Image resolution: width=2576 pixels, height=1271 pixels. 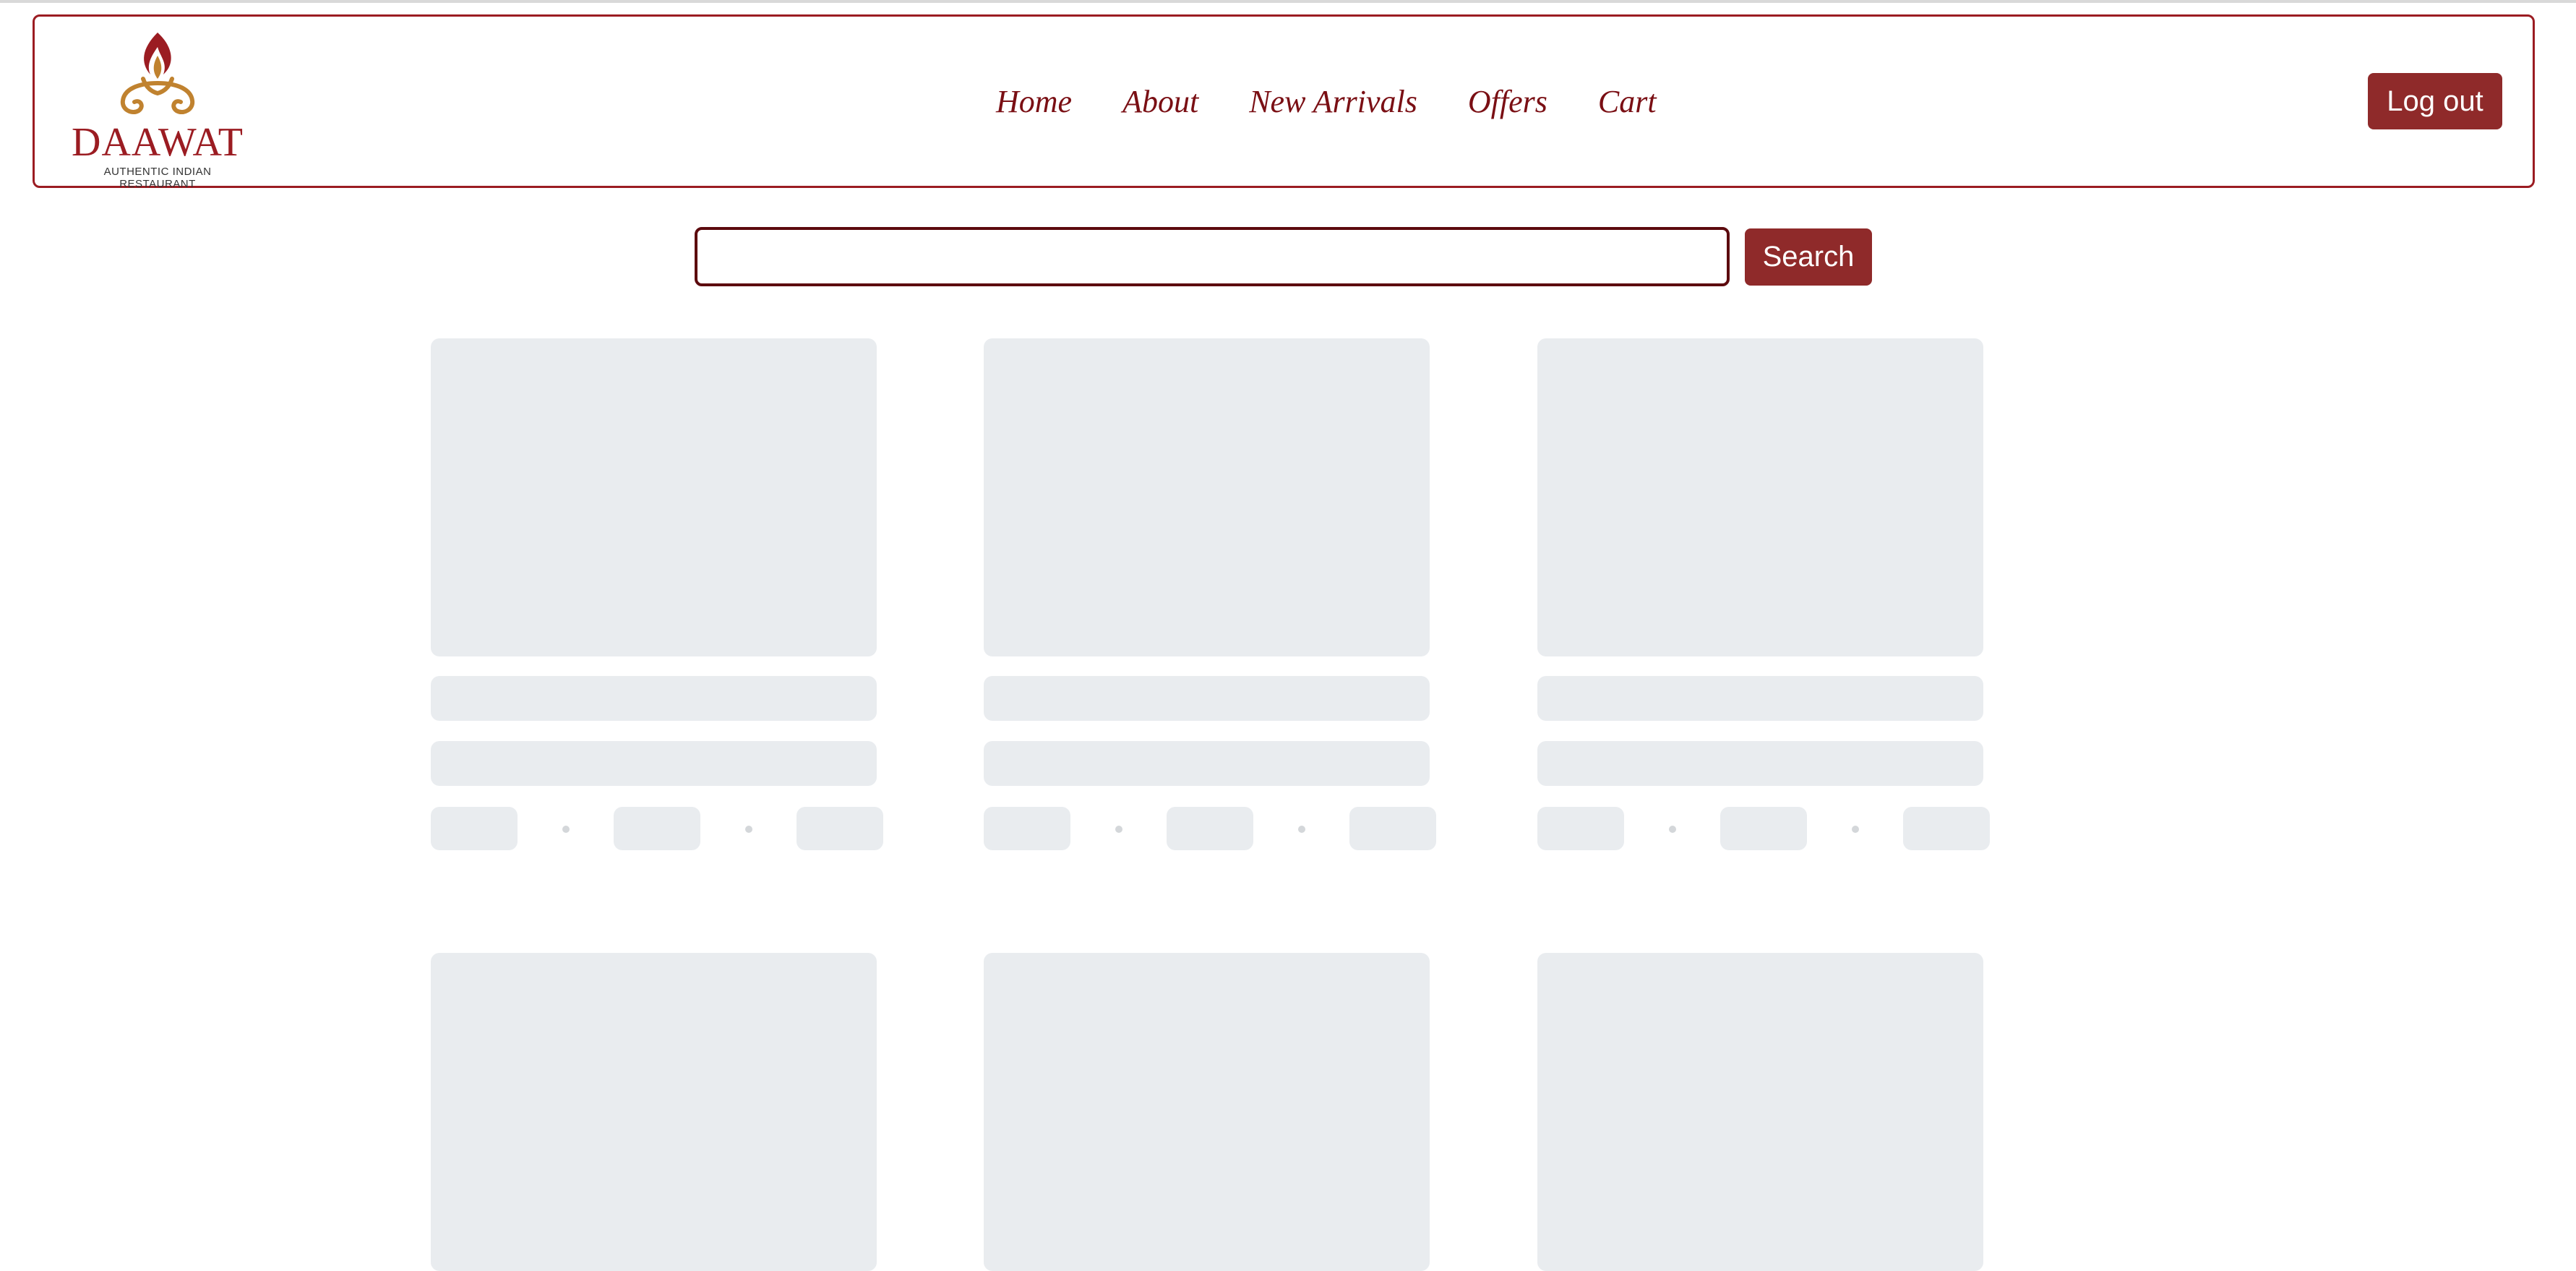 I want to click on brand-logo: DAAWAT AUTHENTIC INDIAN RESTAURANT, so click(x=158, y=108).